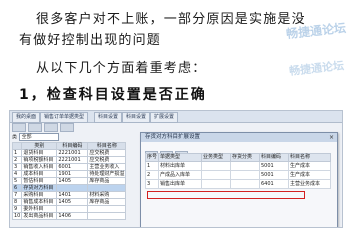  Describe the element at coordinates (108, 117) in the screenshot. I see `tab-account-settings: 科目设置` at that location.